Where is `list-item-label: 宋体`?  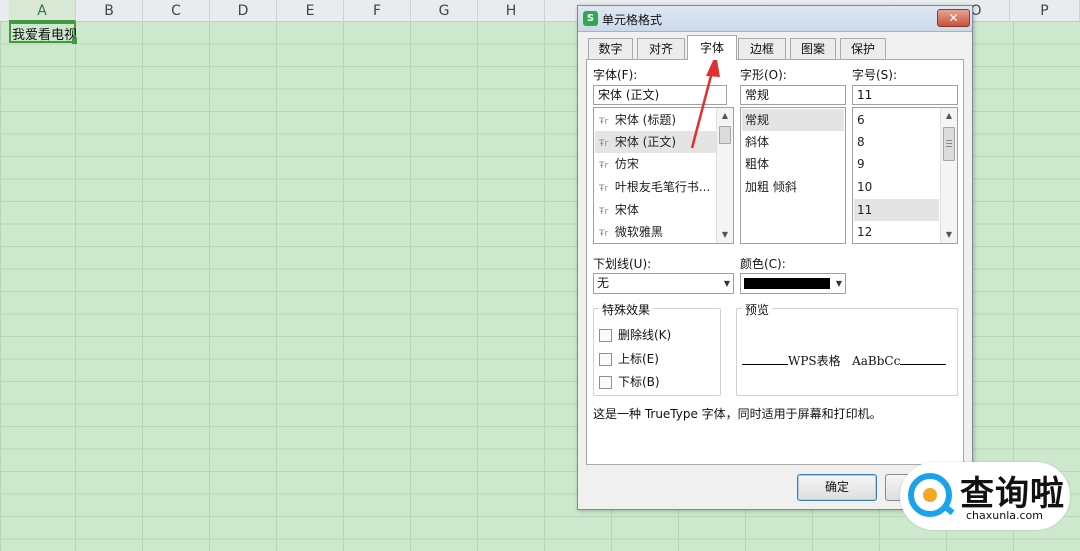
list-item-label: 宋体 is located at coordinates (626, 210).